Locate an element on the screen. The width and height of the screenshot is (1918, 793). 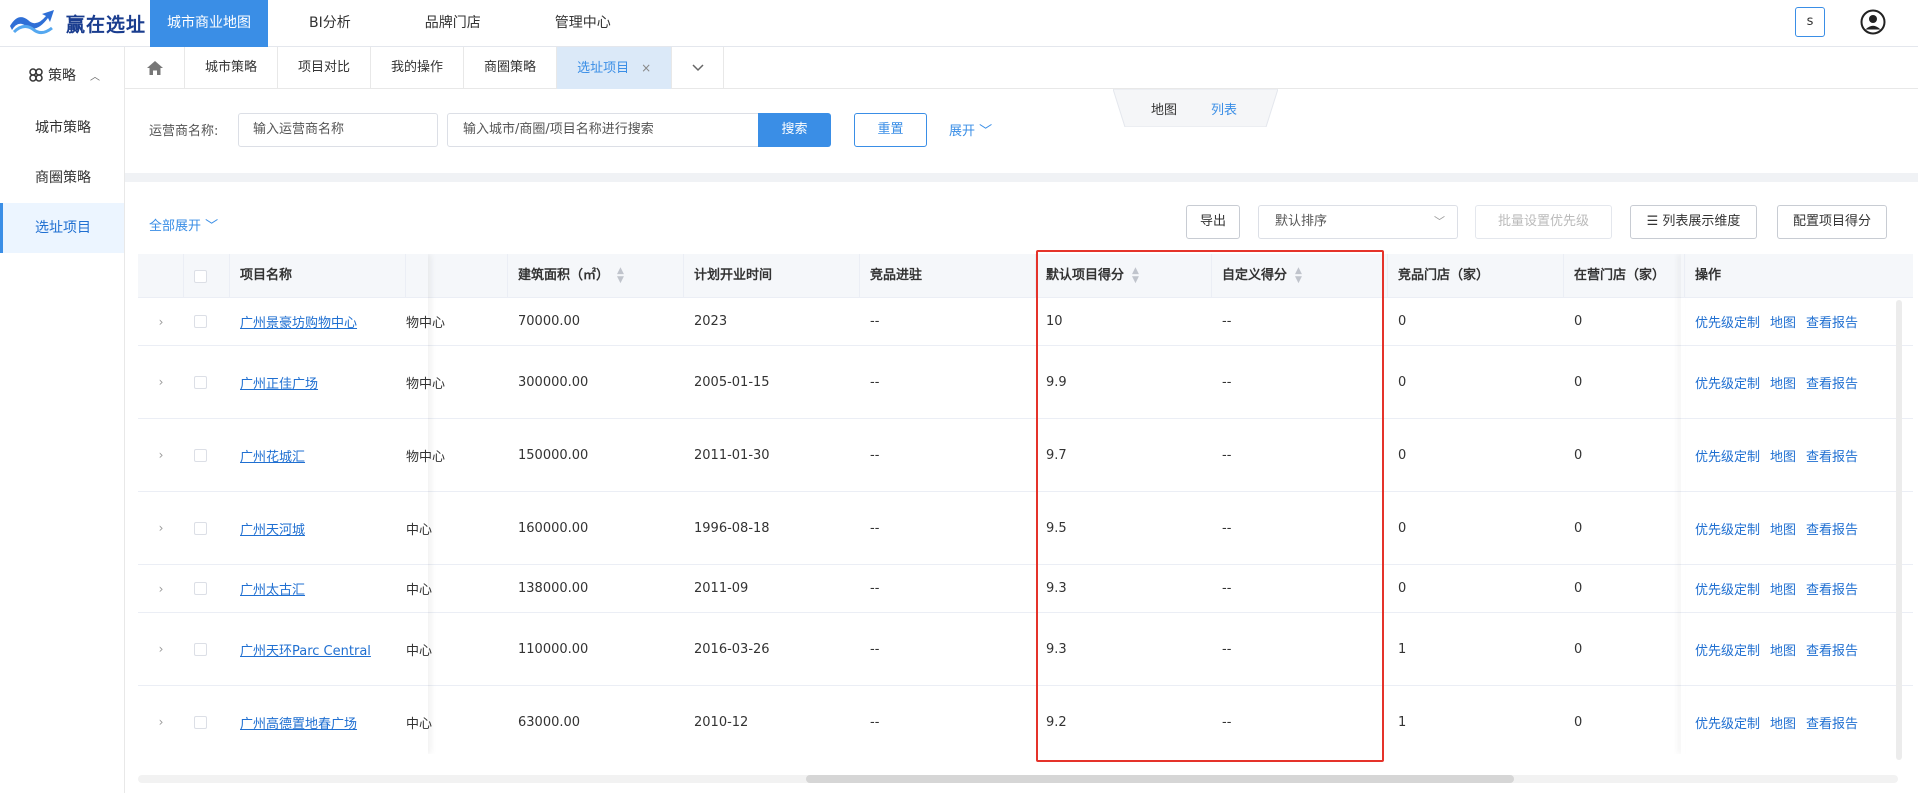
top-bar: 赢在选址 城市商业地图 BI分析 品牌门店 管理中心 s is located at coordinates (959, 23).